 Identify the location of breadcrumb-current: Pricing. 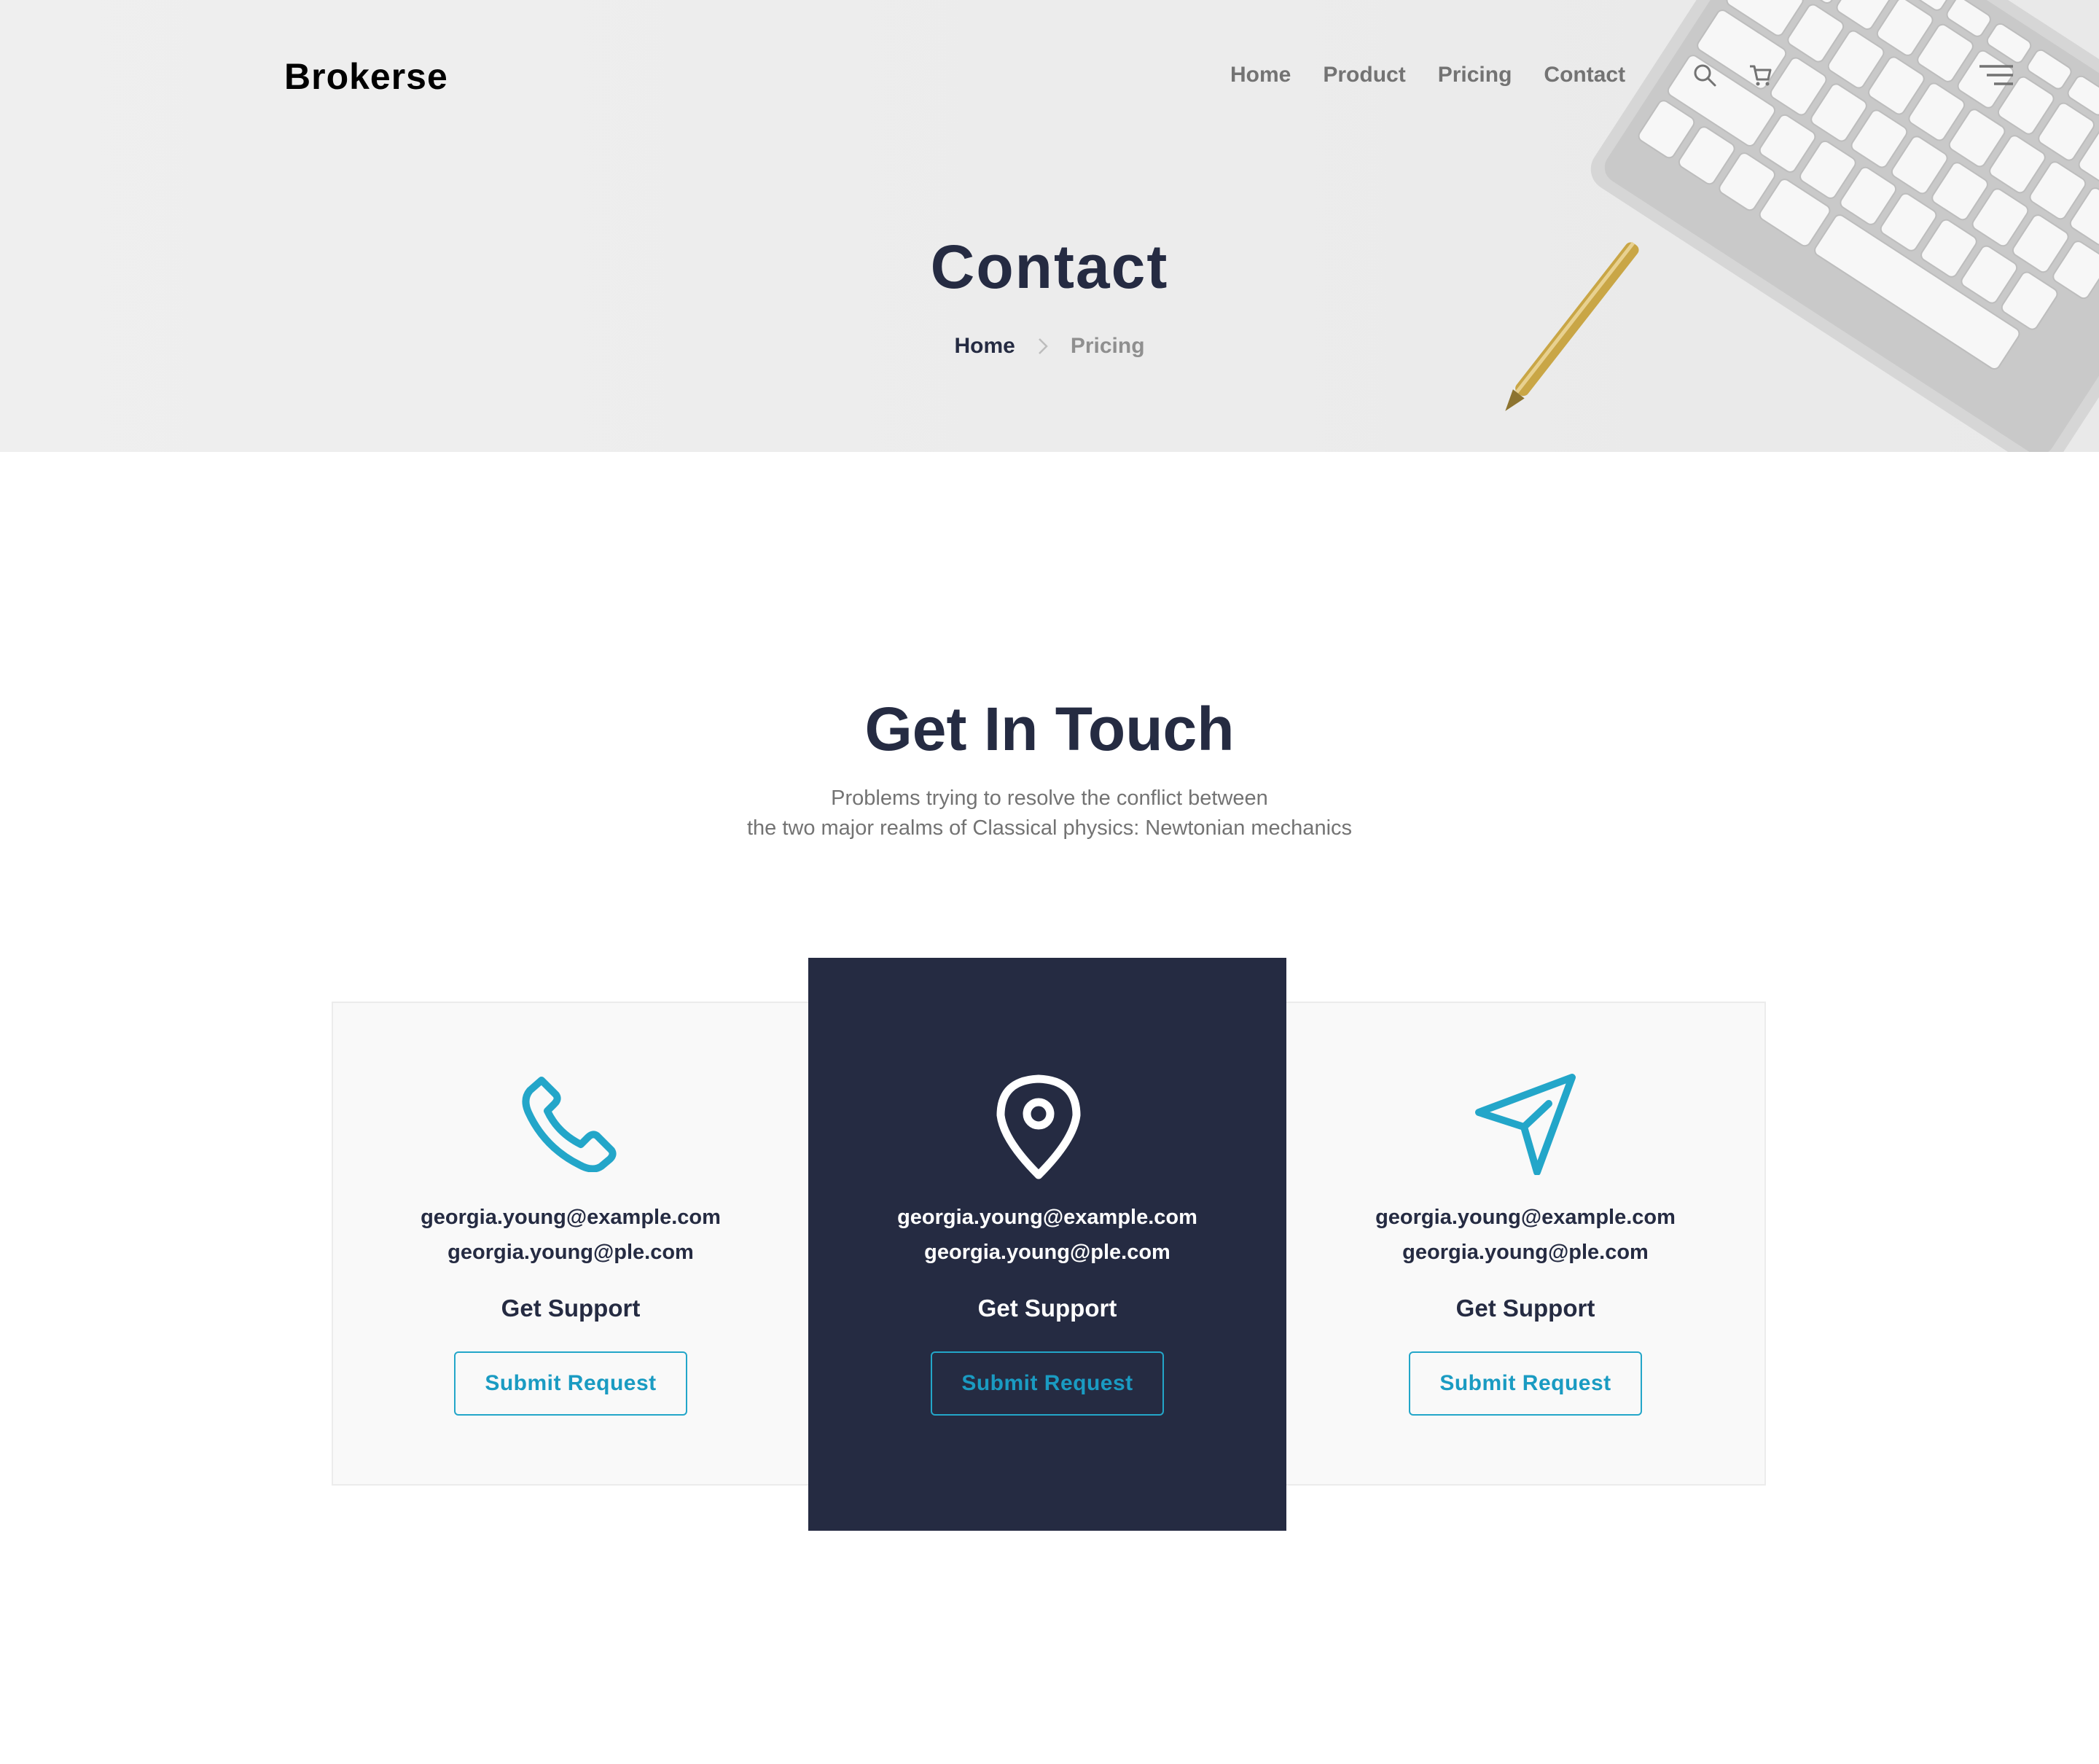
(1107, 346).